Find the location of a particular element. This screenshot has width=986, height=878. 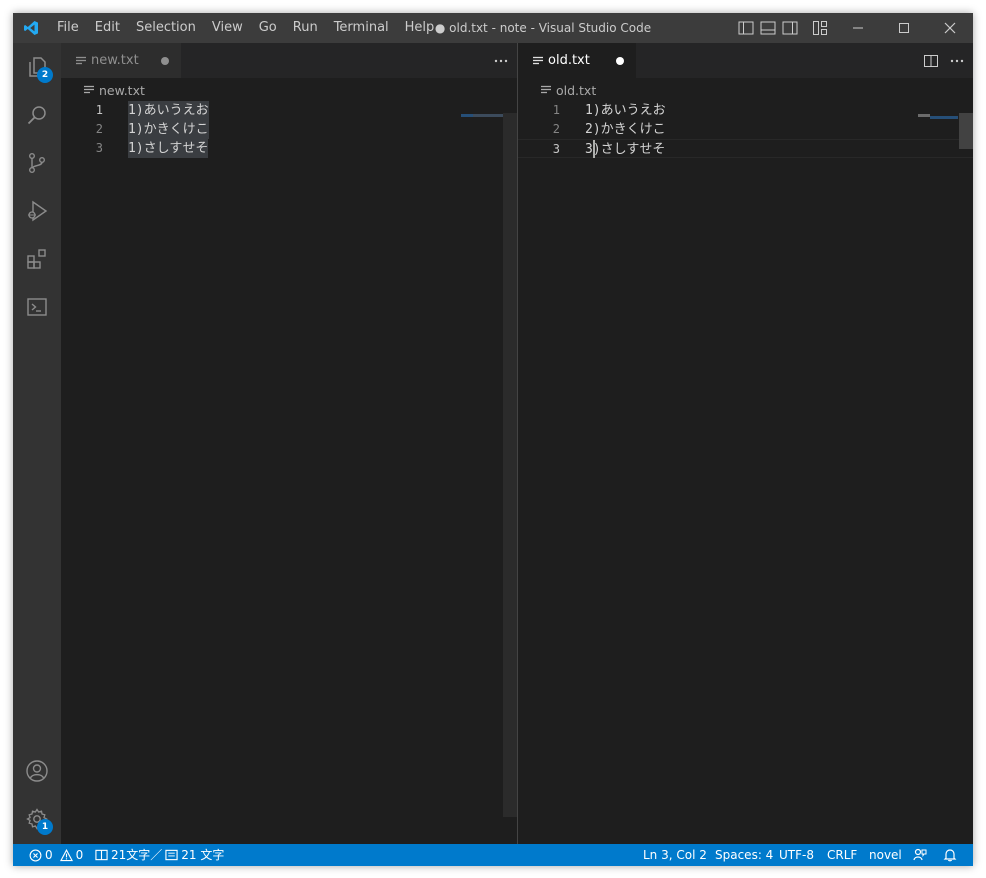

code-line: 3 1)さしすせそ is located at coordinates (289, 148).